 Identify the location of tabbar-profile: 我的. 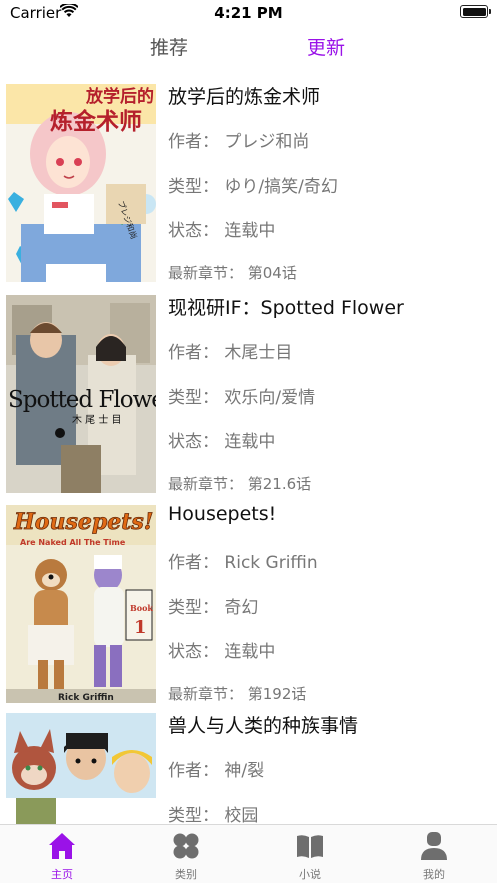
(434, 854).